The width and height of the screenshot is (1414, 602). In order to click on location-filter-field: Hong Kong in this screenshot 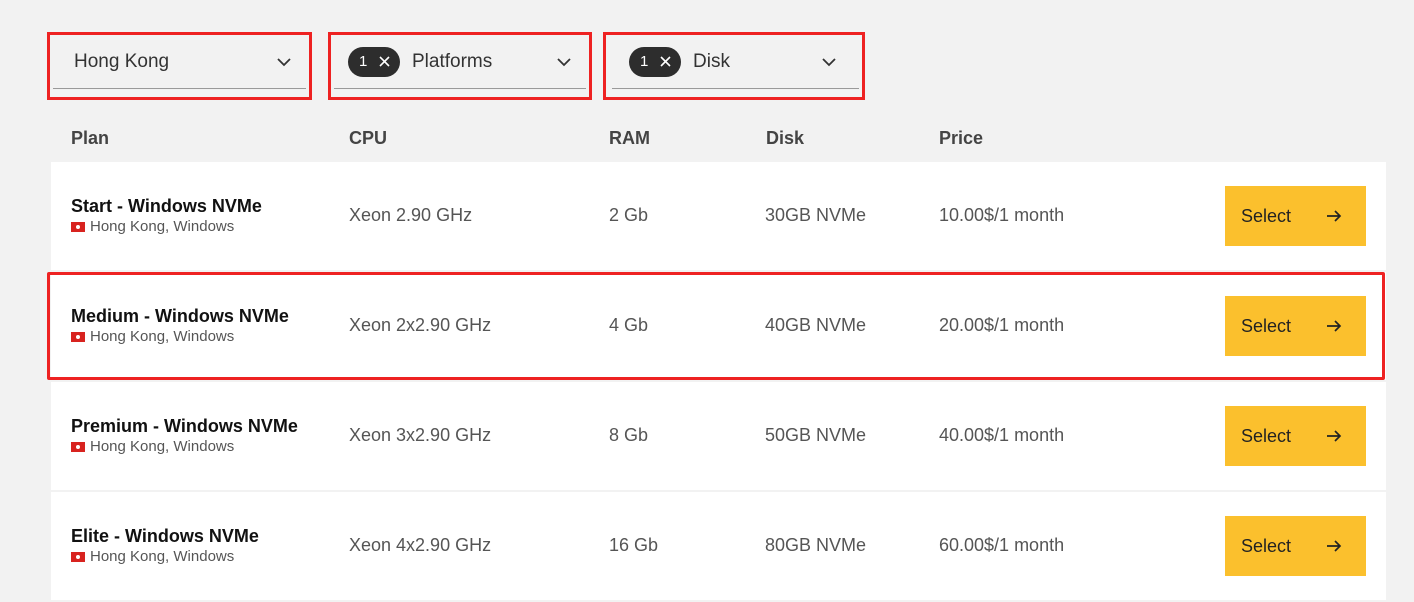, I will do `click(179, 62)`.